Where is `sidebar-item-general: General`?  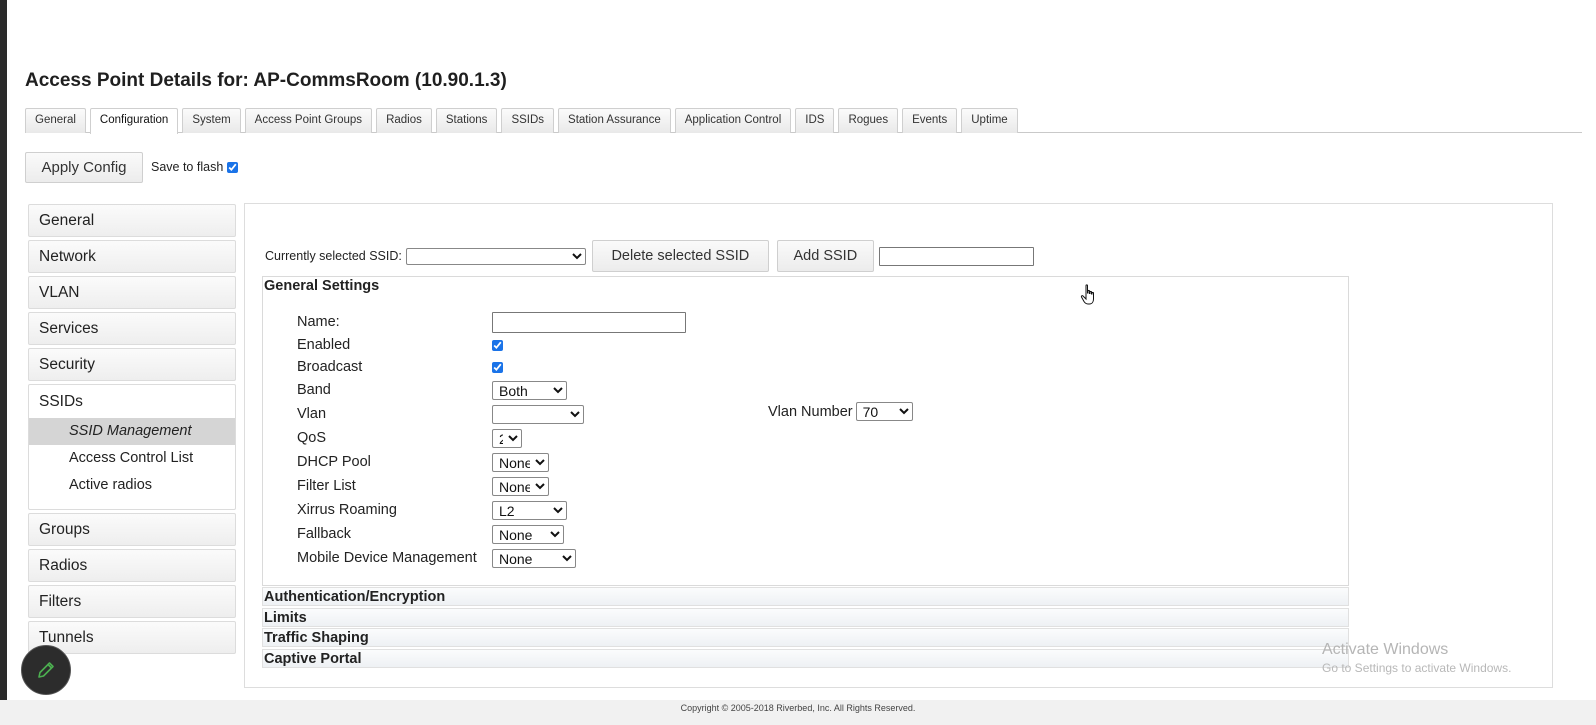
sidebar-item-general: General is located at coordinates (132, 220).